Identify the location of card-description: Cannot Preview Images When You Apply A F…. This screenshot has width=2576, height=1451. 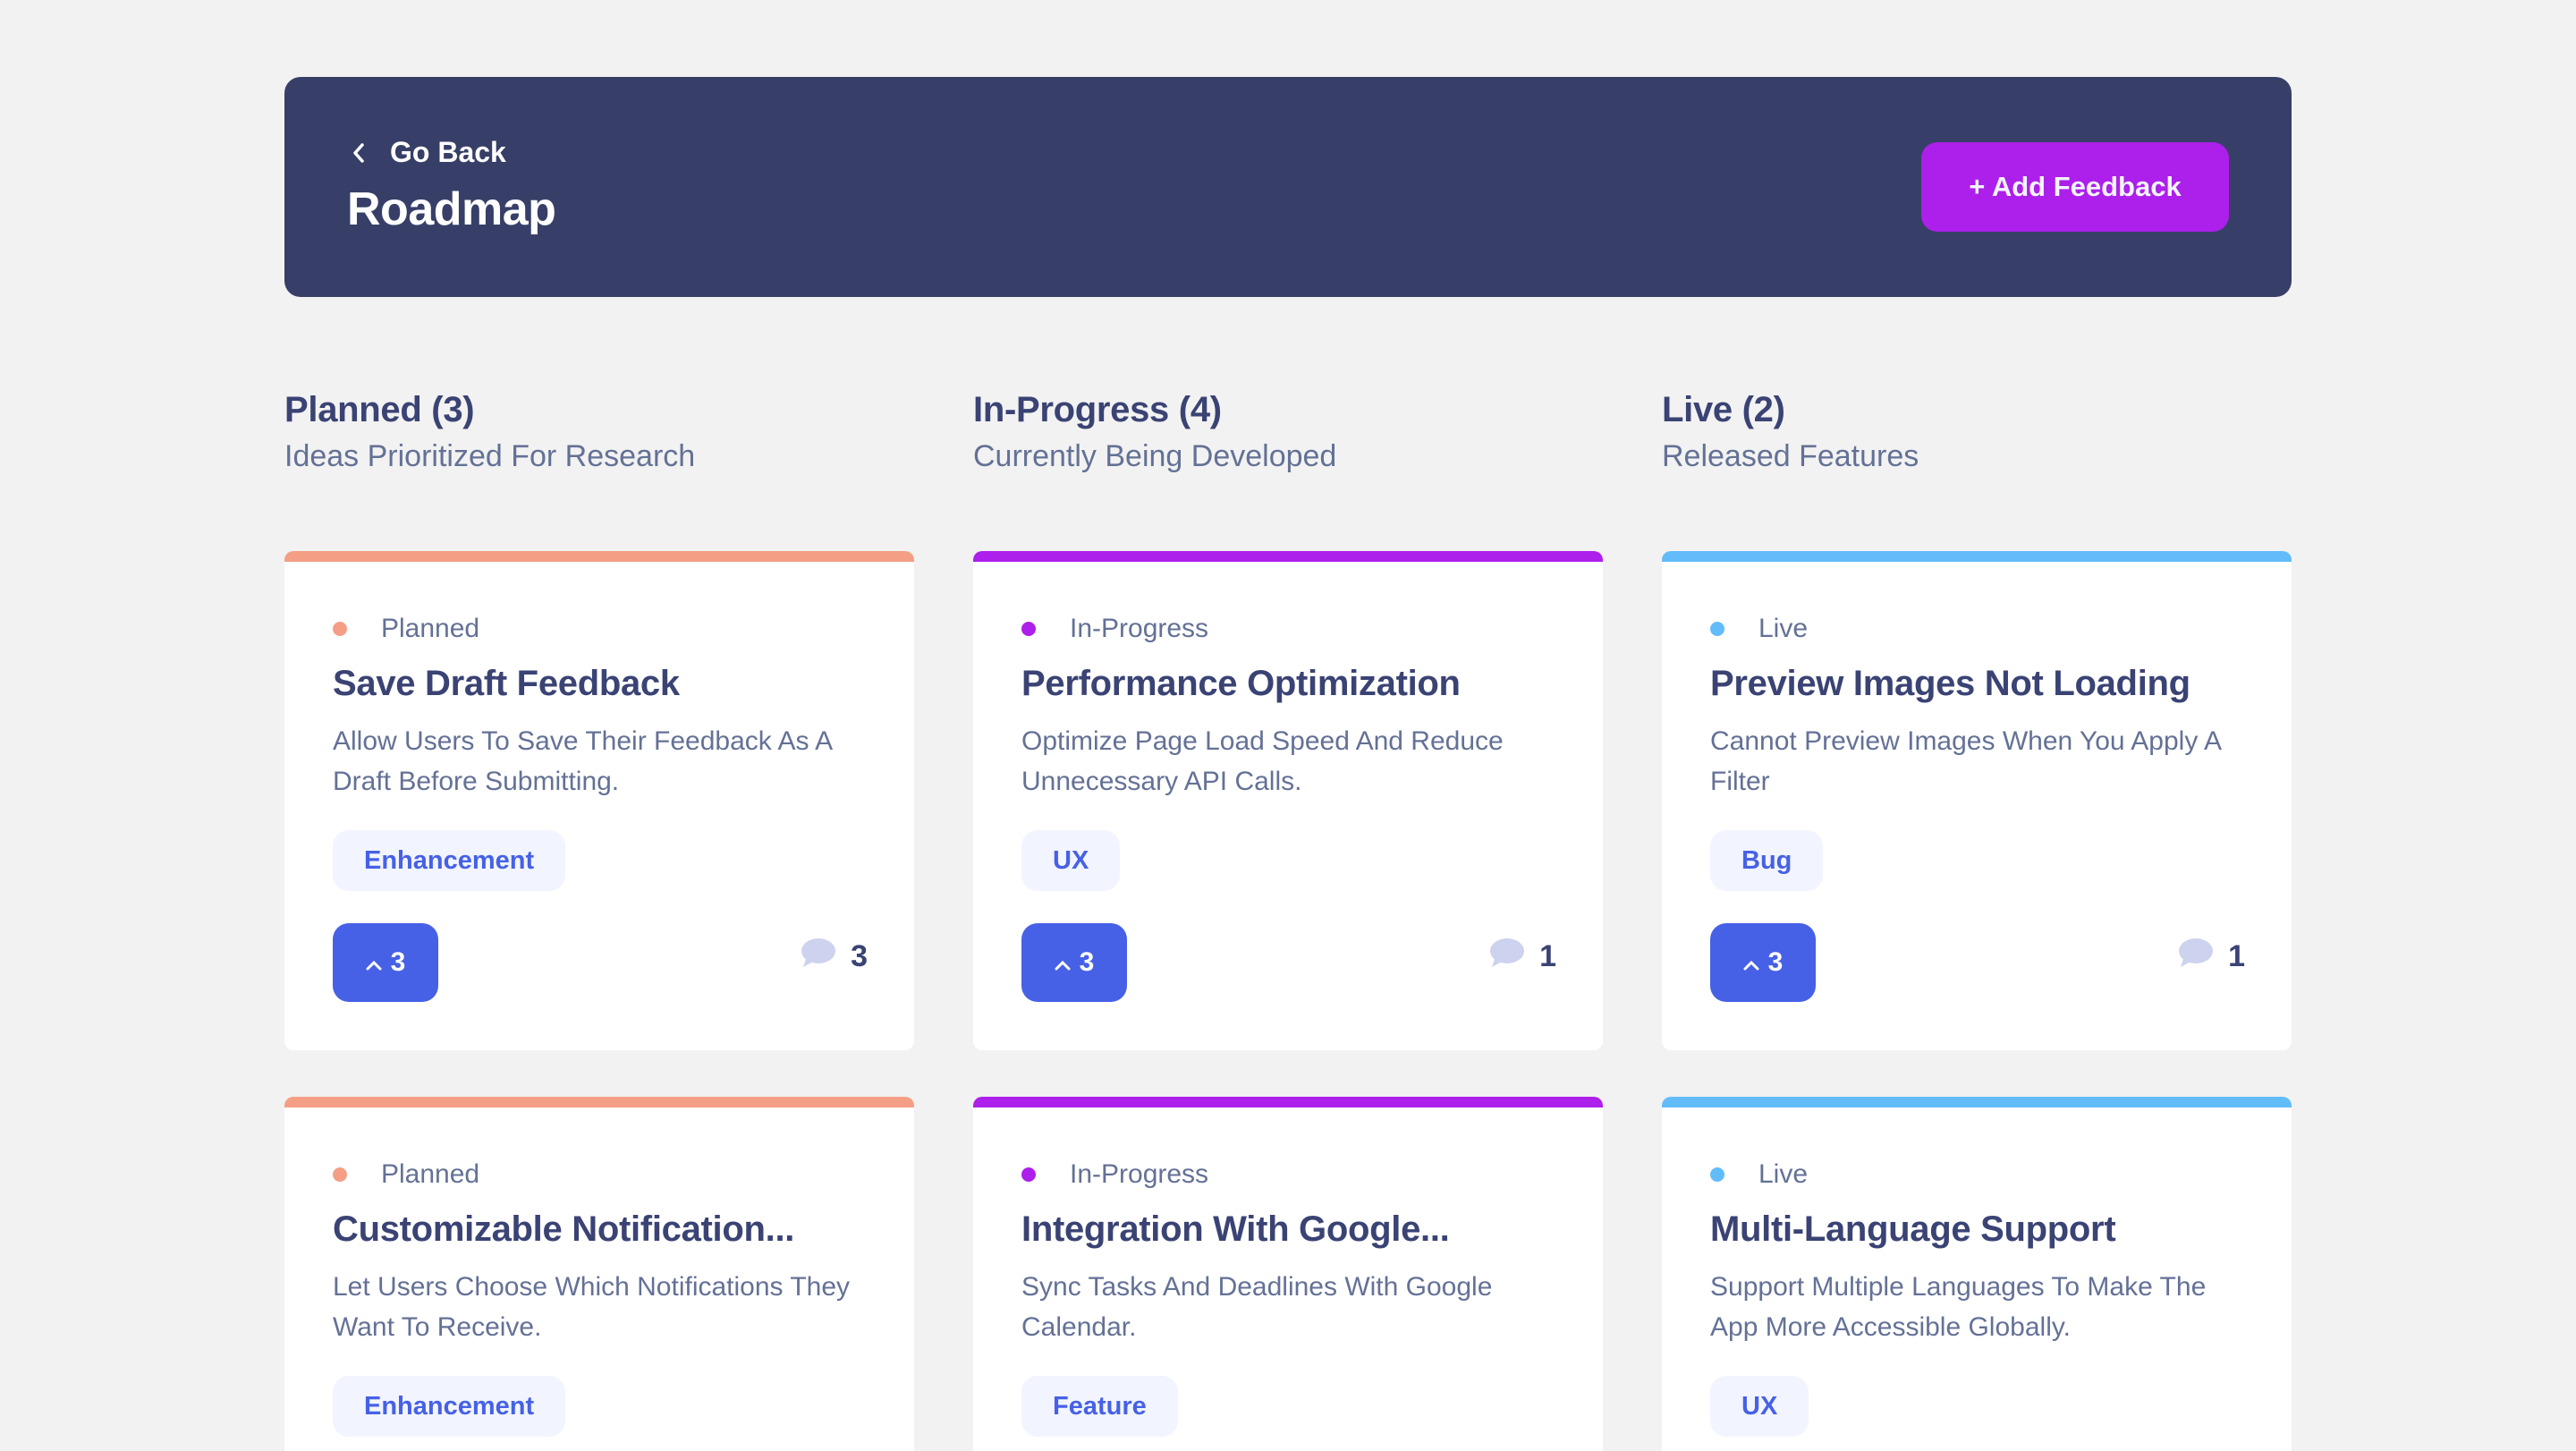
(1965, 761).